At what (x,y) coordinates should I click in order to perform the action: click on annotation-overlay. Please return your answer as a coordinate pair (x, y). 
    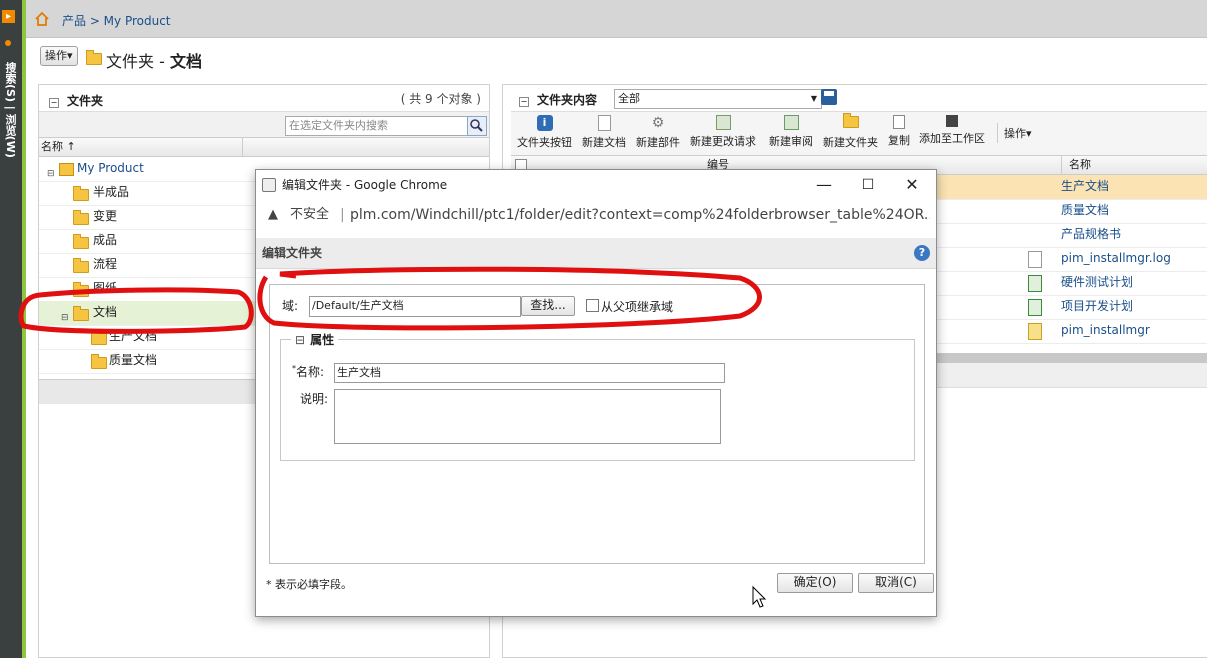
    Looking at the image, I should click on (390, 300).